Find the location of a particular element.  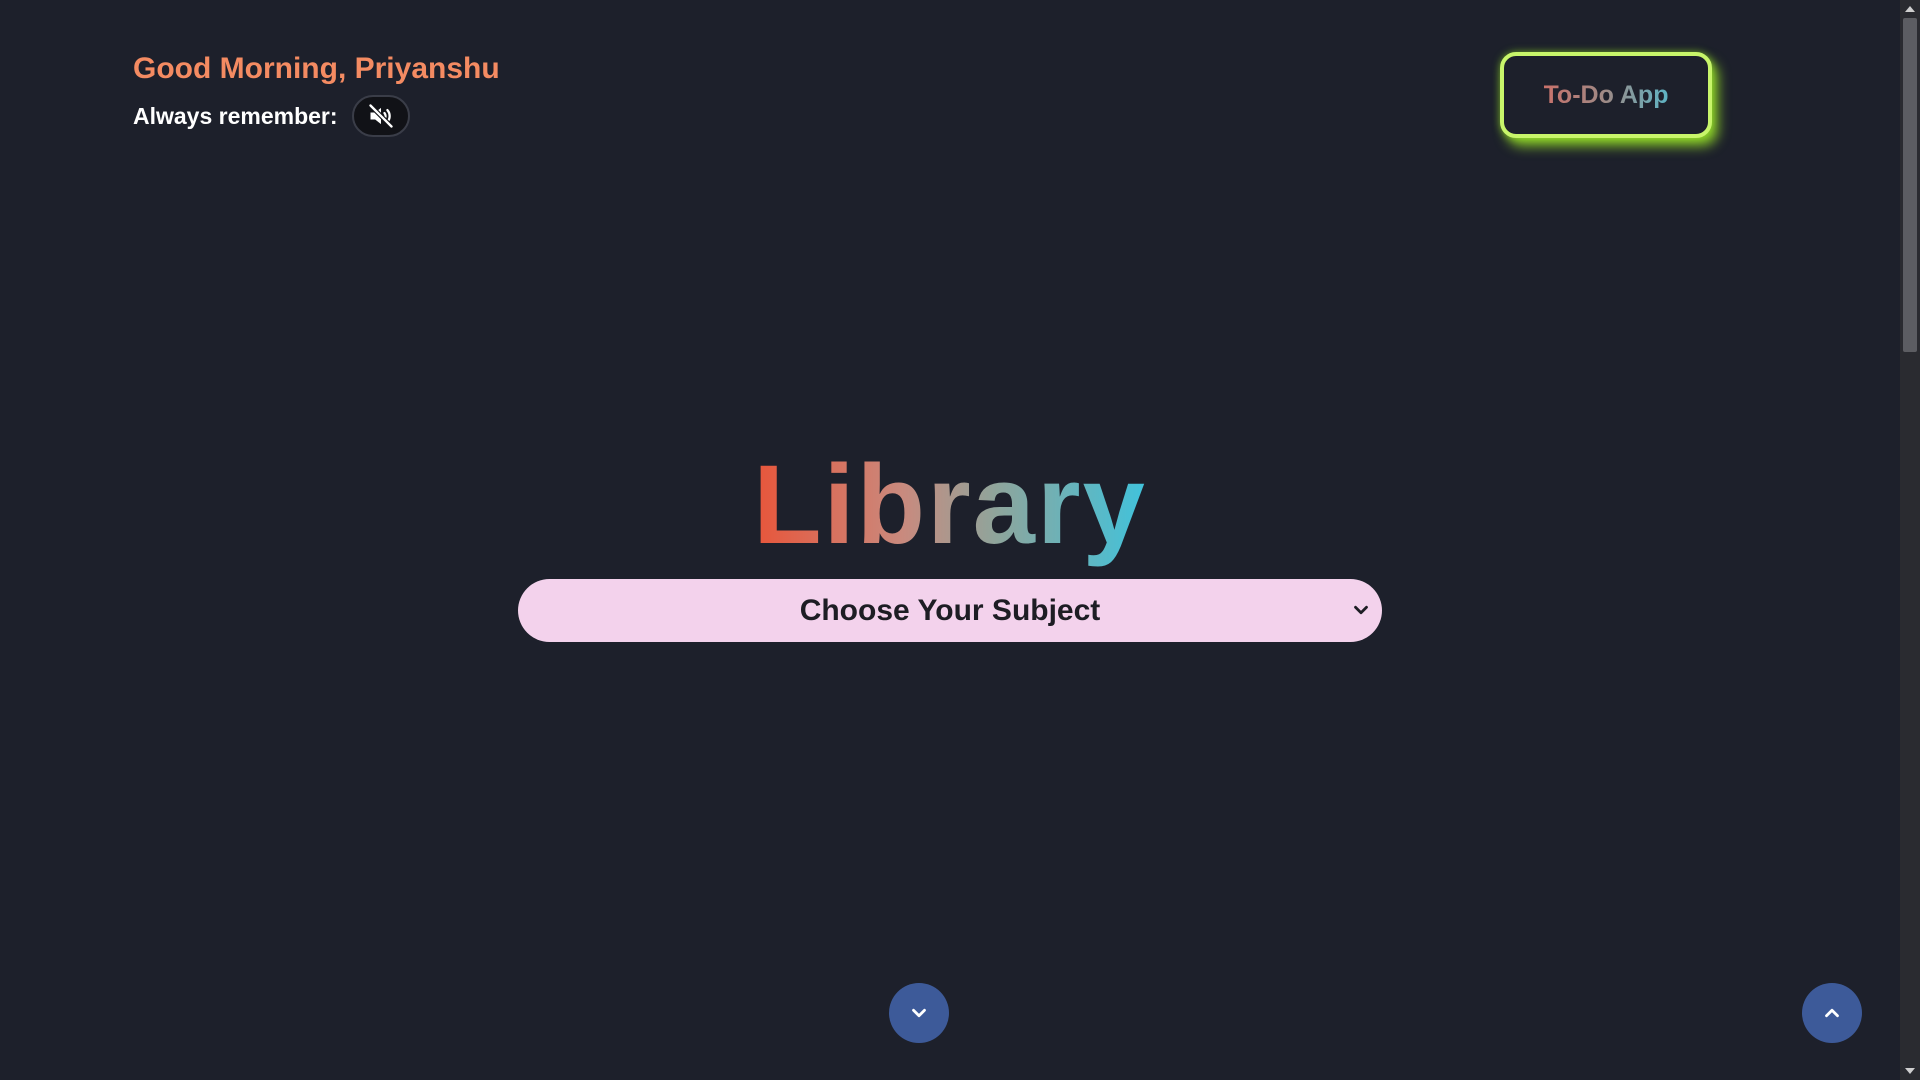

scrollbar-up-arrow is located at coordinates (1910, 9).